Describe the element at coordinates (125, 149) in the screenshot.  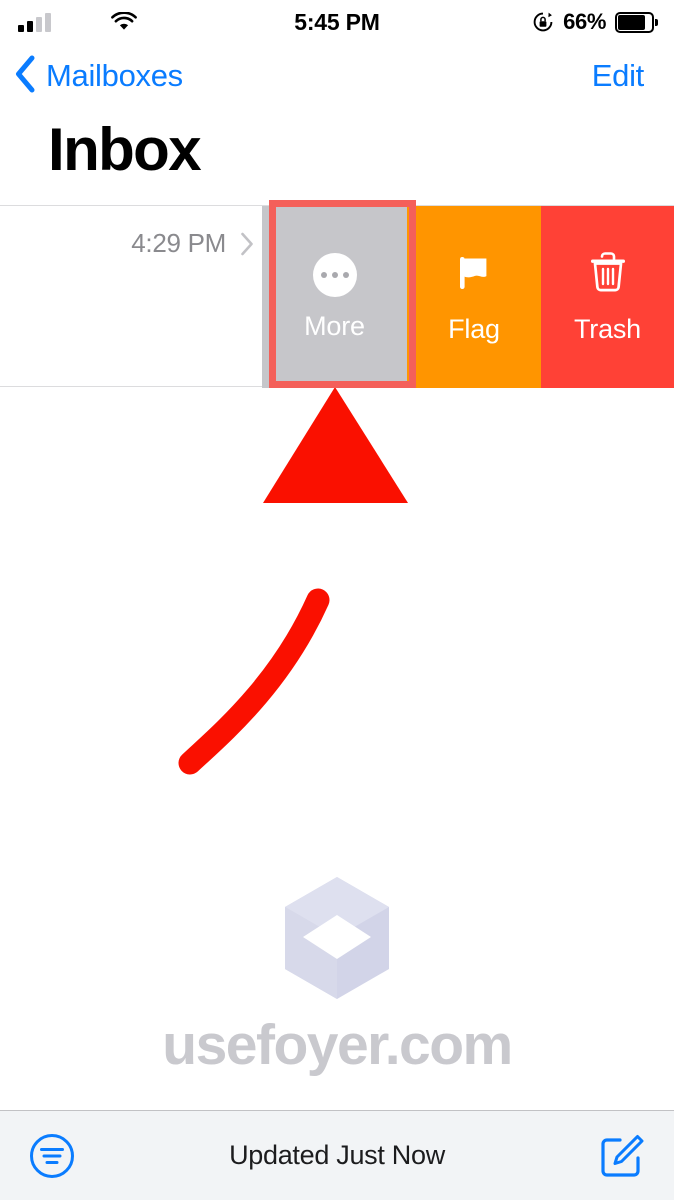
I see `page-title: Inbox` at that location.